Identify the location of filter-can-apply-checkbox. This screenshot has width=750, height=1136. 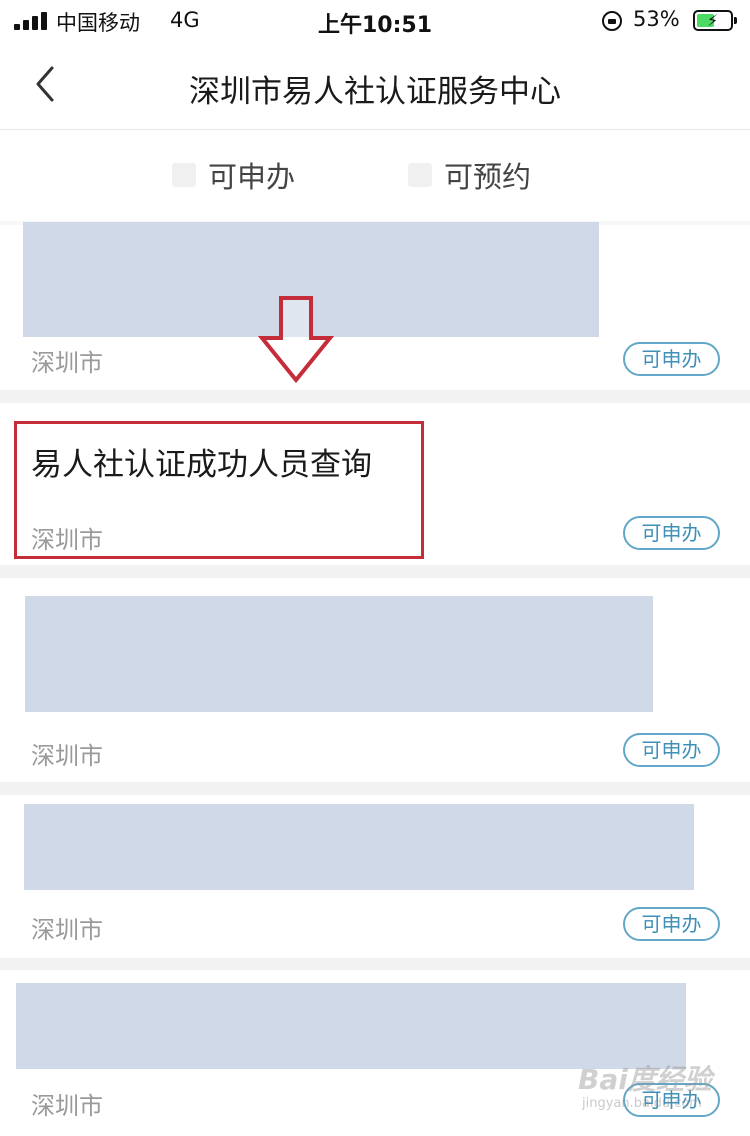
(184, 175).